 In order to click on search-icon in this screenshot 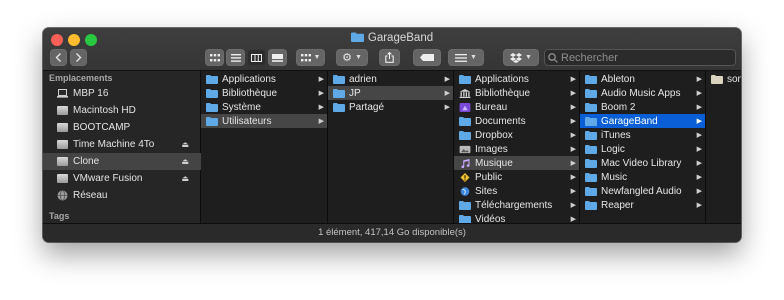, I will do `click(553, 57)`.